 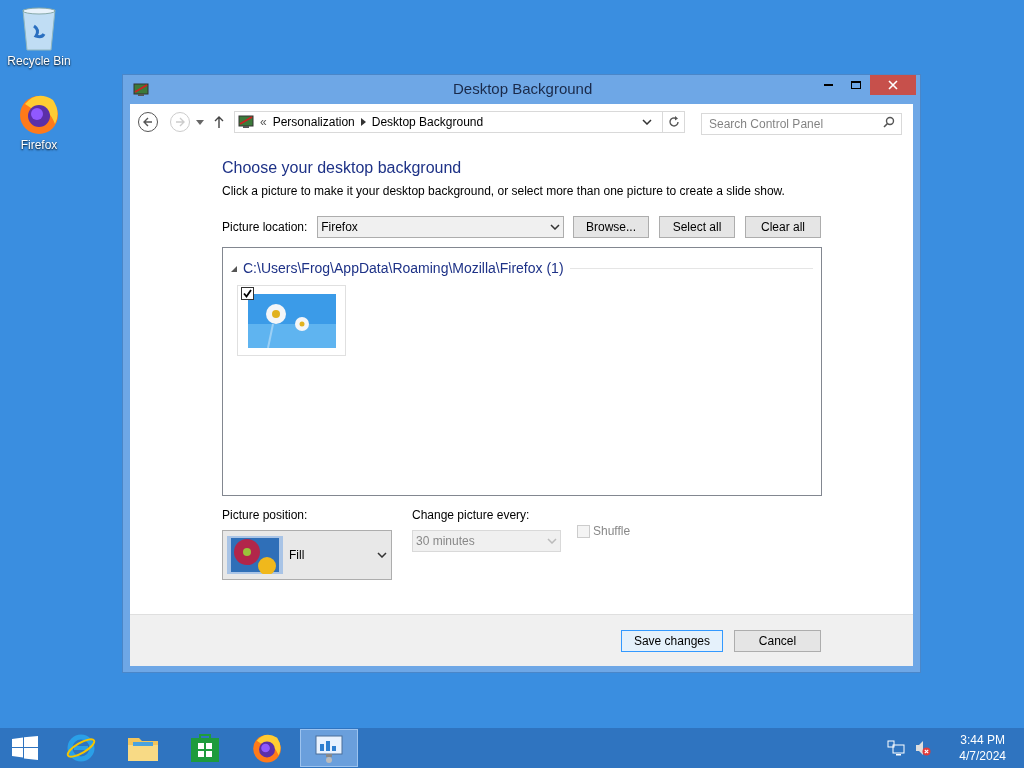 I want to click on taskbar-app-button, so click(x=329, y=748).